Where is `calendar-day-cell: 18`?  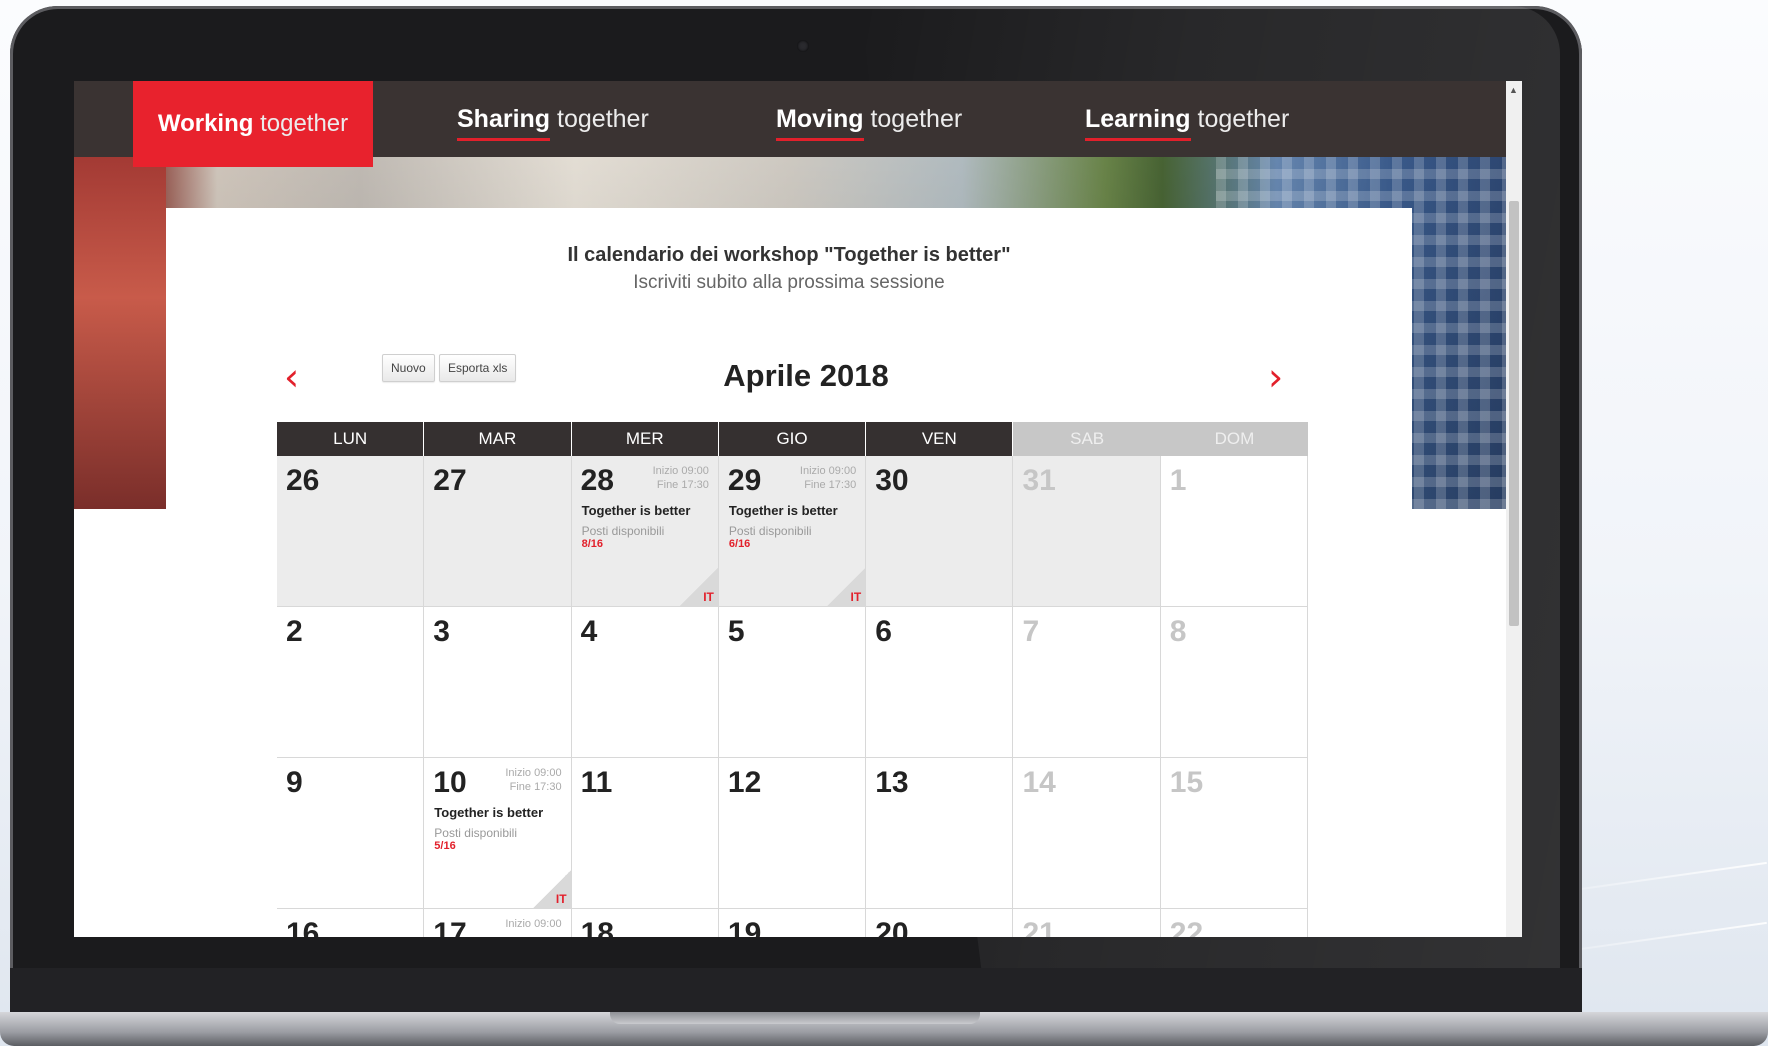 calendar-day-cell: 18 is located at coordinates (645, 923).